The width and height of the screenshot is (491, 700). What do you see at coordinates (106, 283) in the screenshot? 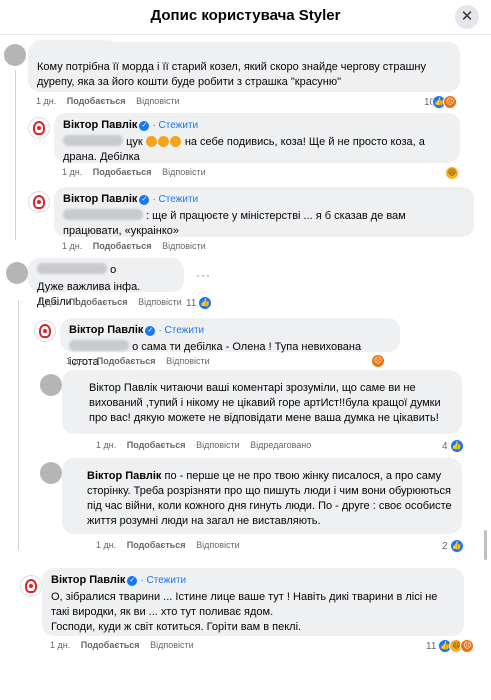
I see `comment-bubble: о Дуже важлива інфа. Дебіли !` at bounding box center [106, 283].